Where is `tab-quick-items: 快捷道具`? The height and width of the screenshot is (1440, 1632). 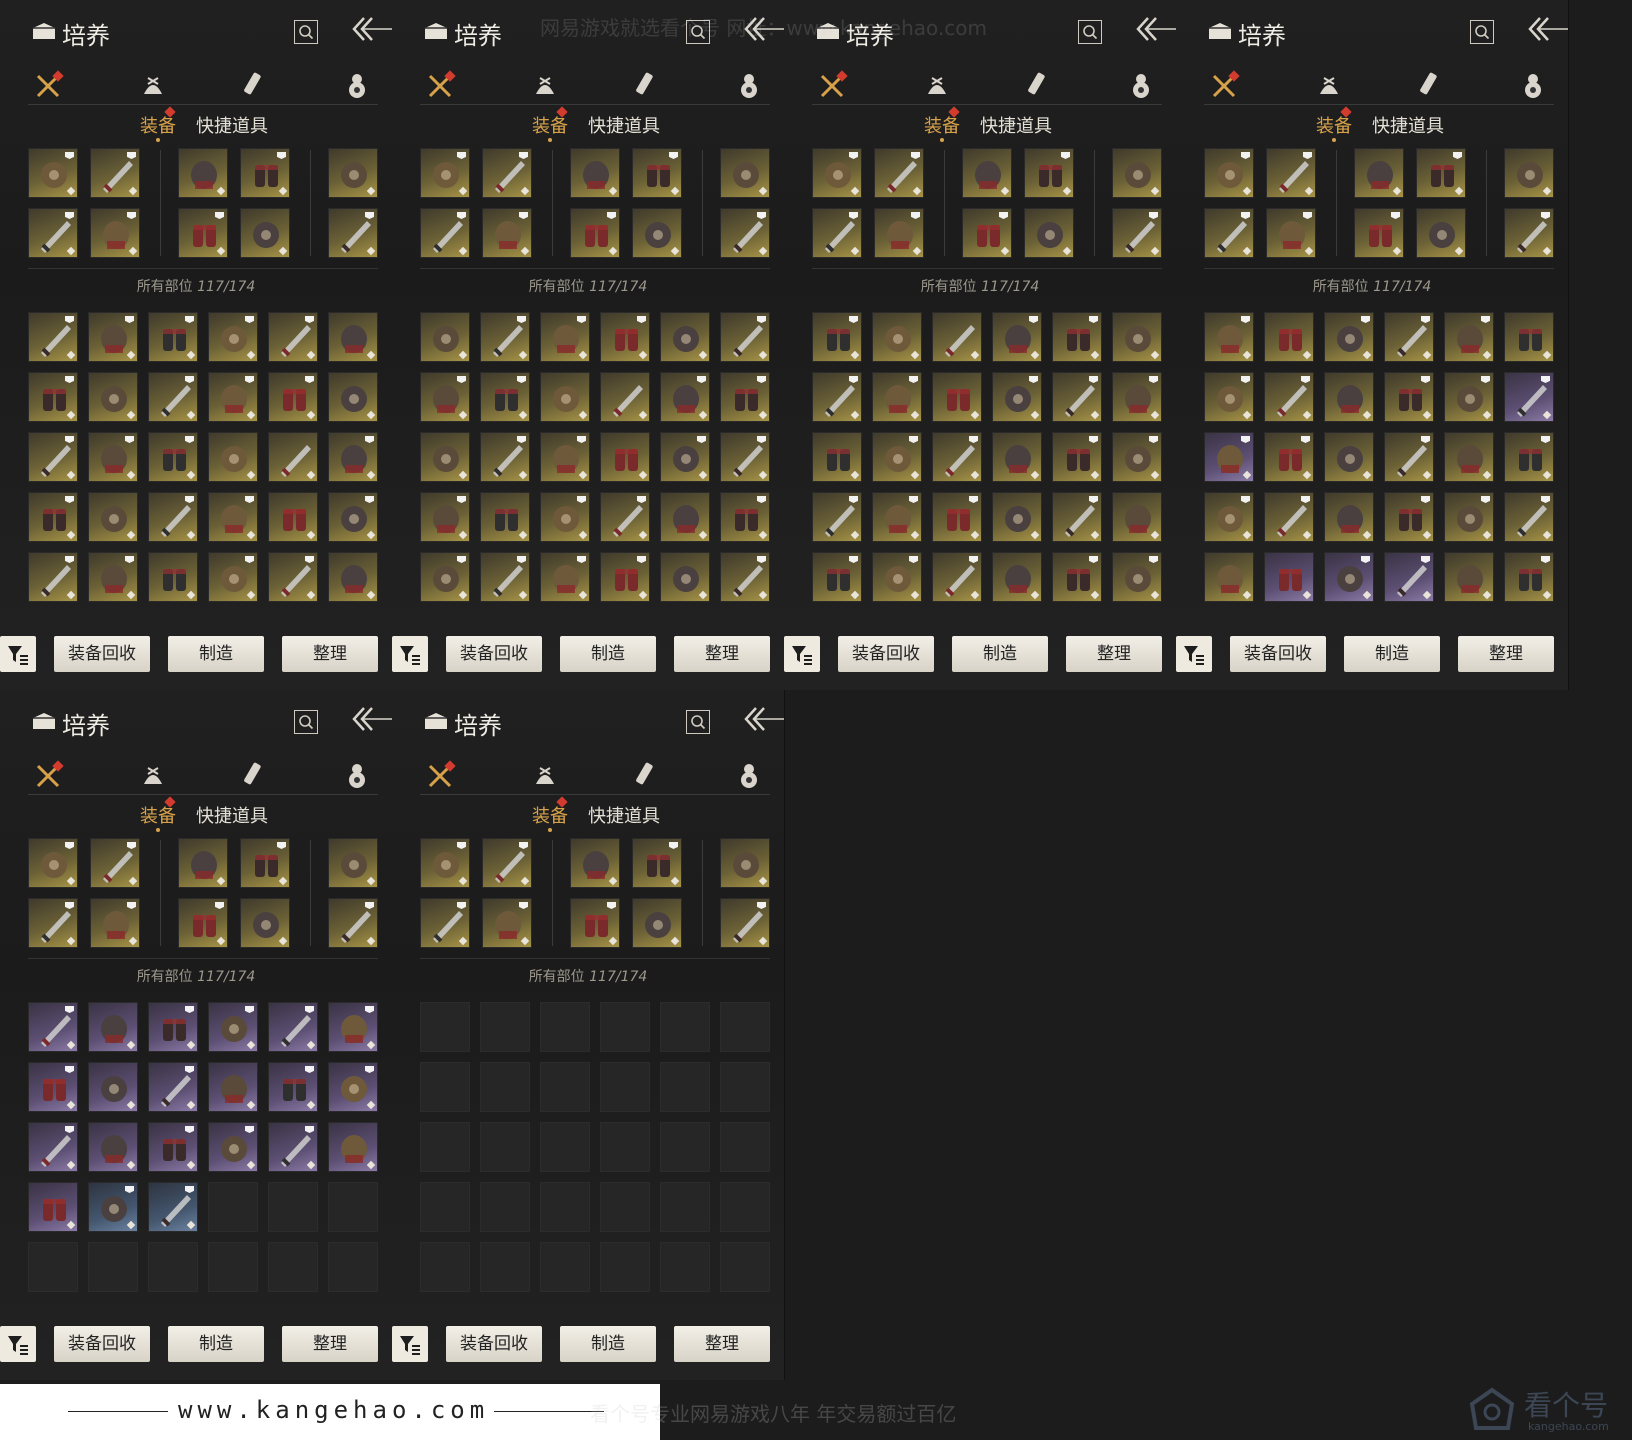 tab-quick-items: 快捷道具 is located at coordinates (624, 815).